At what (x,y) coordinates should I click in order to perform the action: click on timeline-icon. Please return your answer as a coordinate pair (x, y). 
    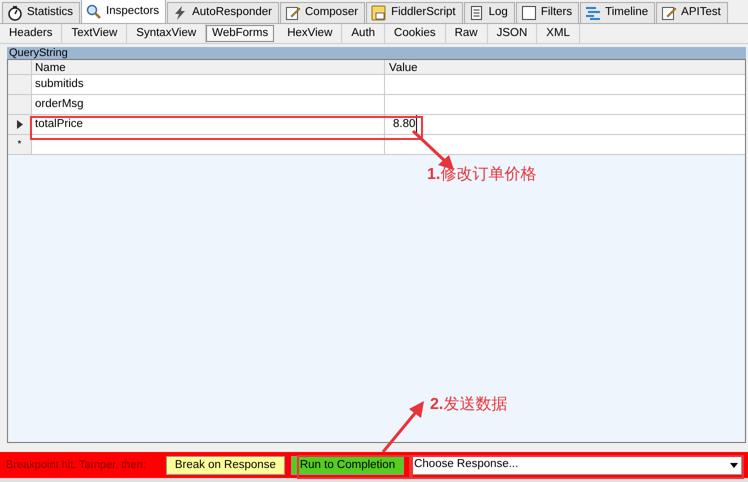
    Looking at the image, I should click on (593, 13).